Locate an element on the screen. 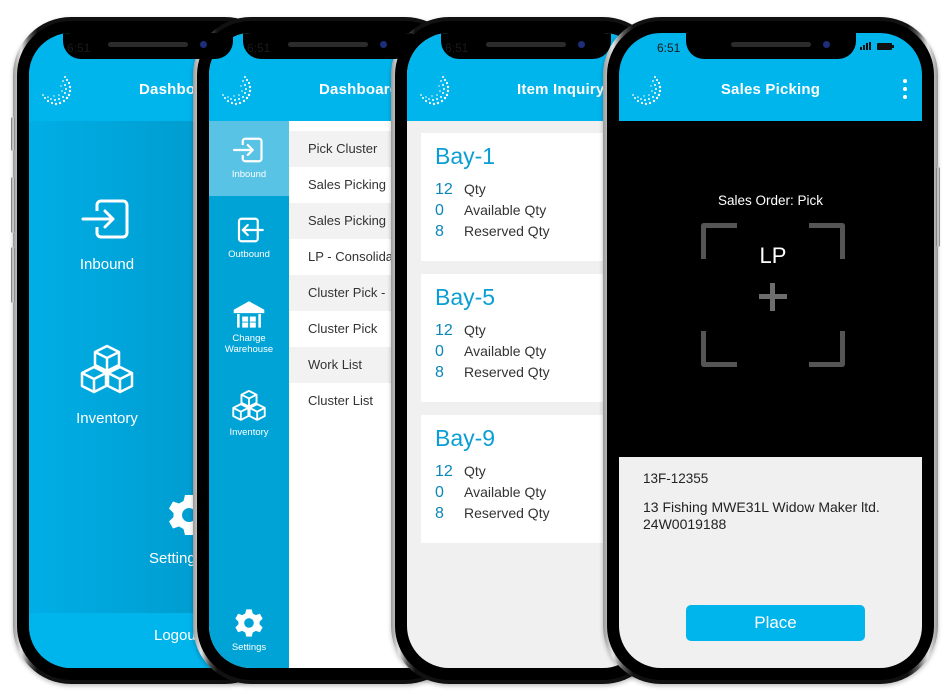  dashboard-tile-inbound: Inbound is located at coordinates (107, 234).